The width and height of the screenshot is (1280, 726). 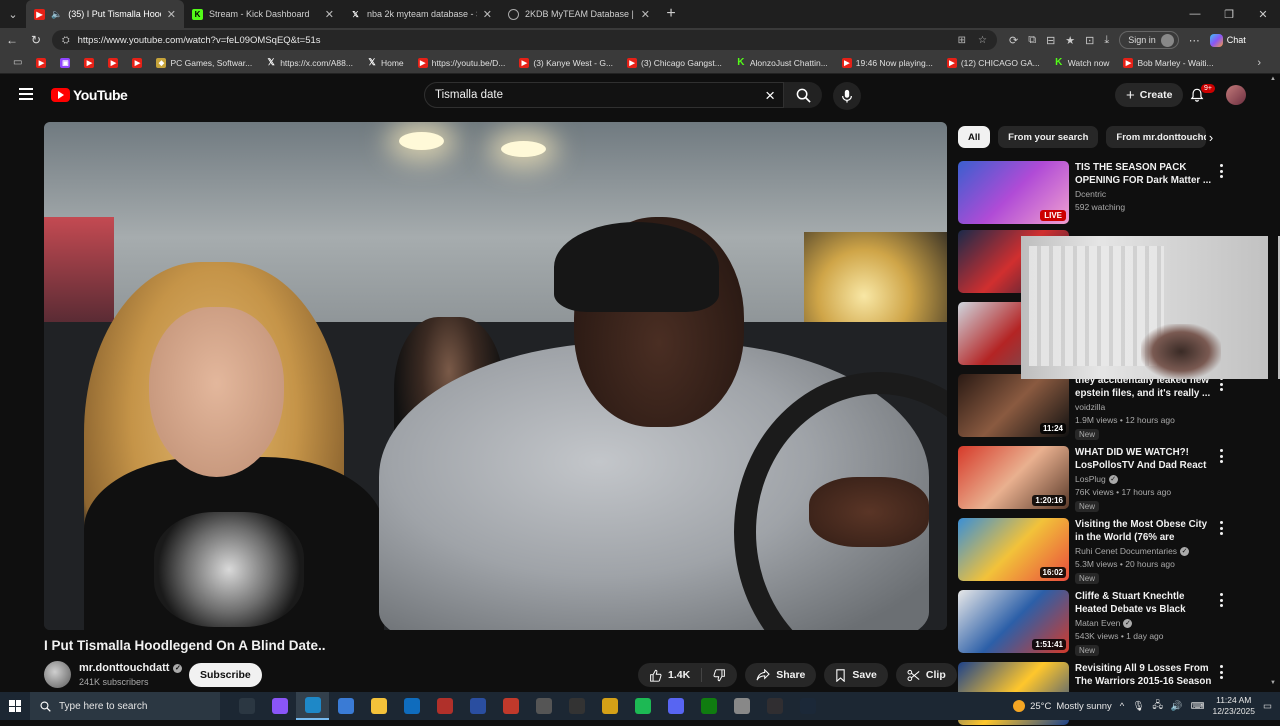 I want to click on sign-in-button: Sign in, so click(x=1149, y=40).